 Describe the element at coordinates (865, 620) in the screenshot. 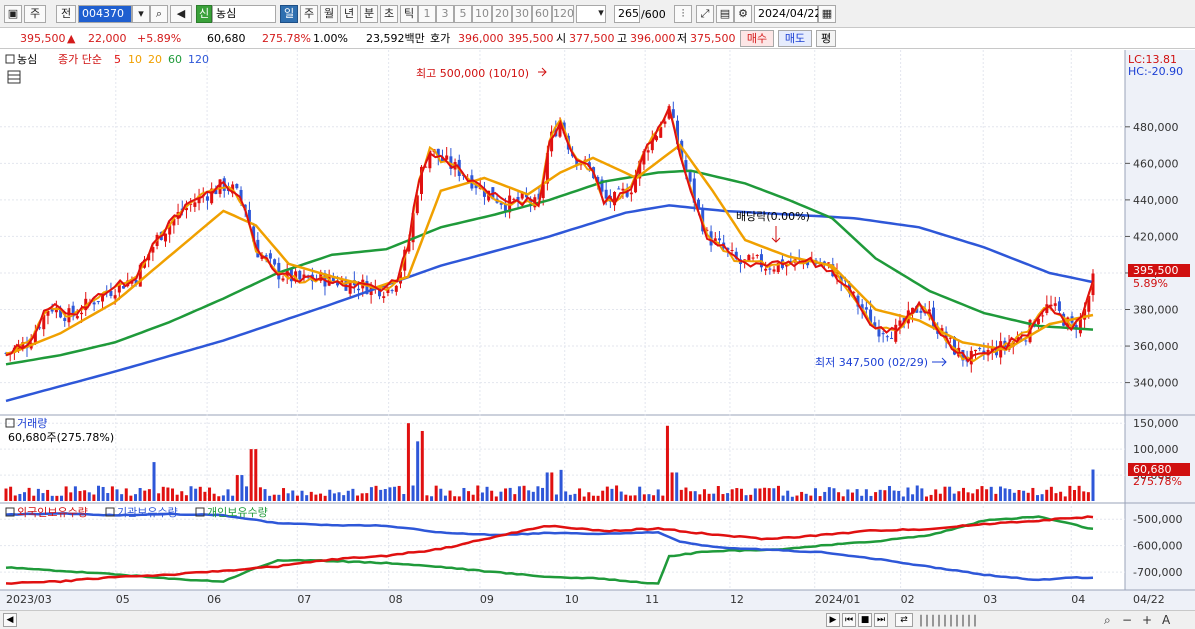

I see `stop-icon: ■` at that location.